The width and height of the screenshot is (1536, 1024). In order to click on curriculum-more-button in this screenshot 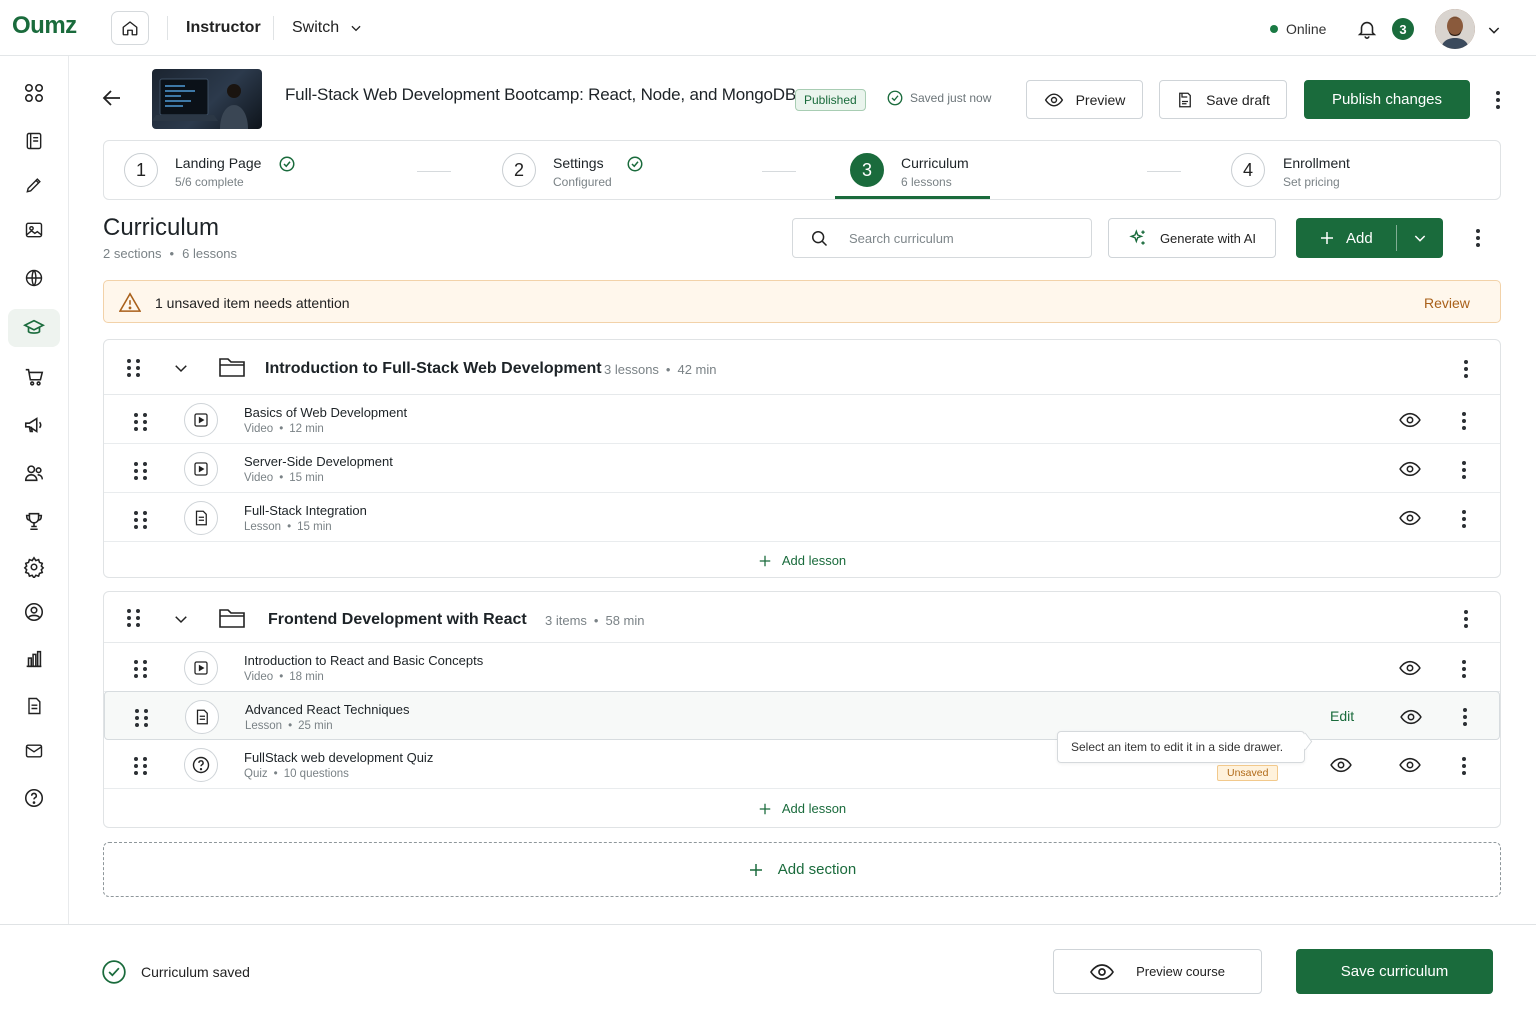, I will do `click(1478, 238)`.